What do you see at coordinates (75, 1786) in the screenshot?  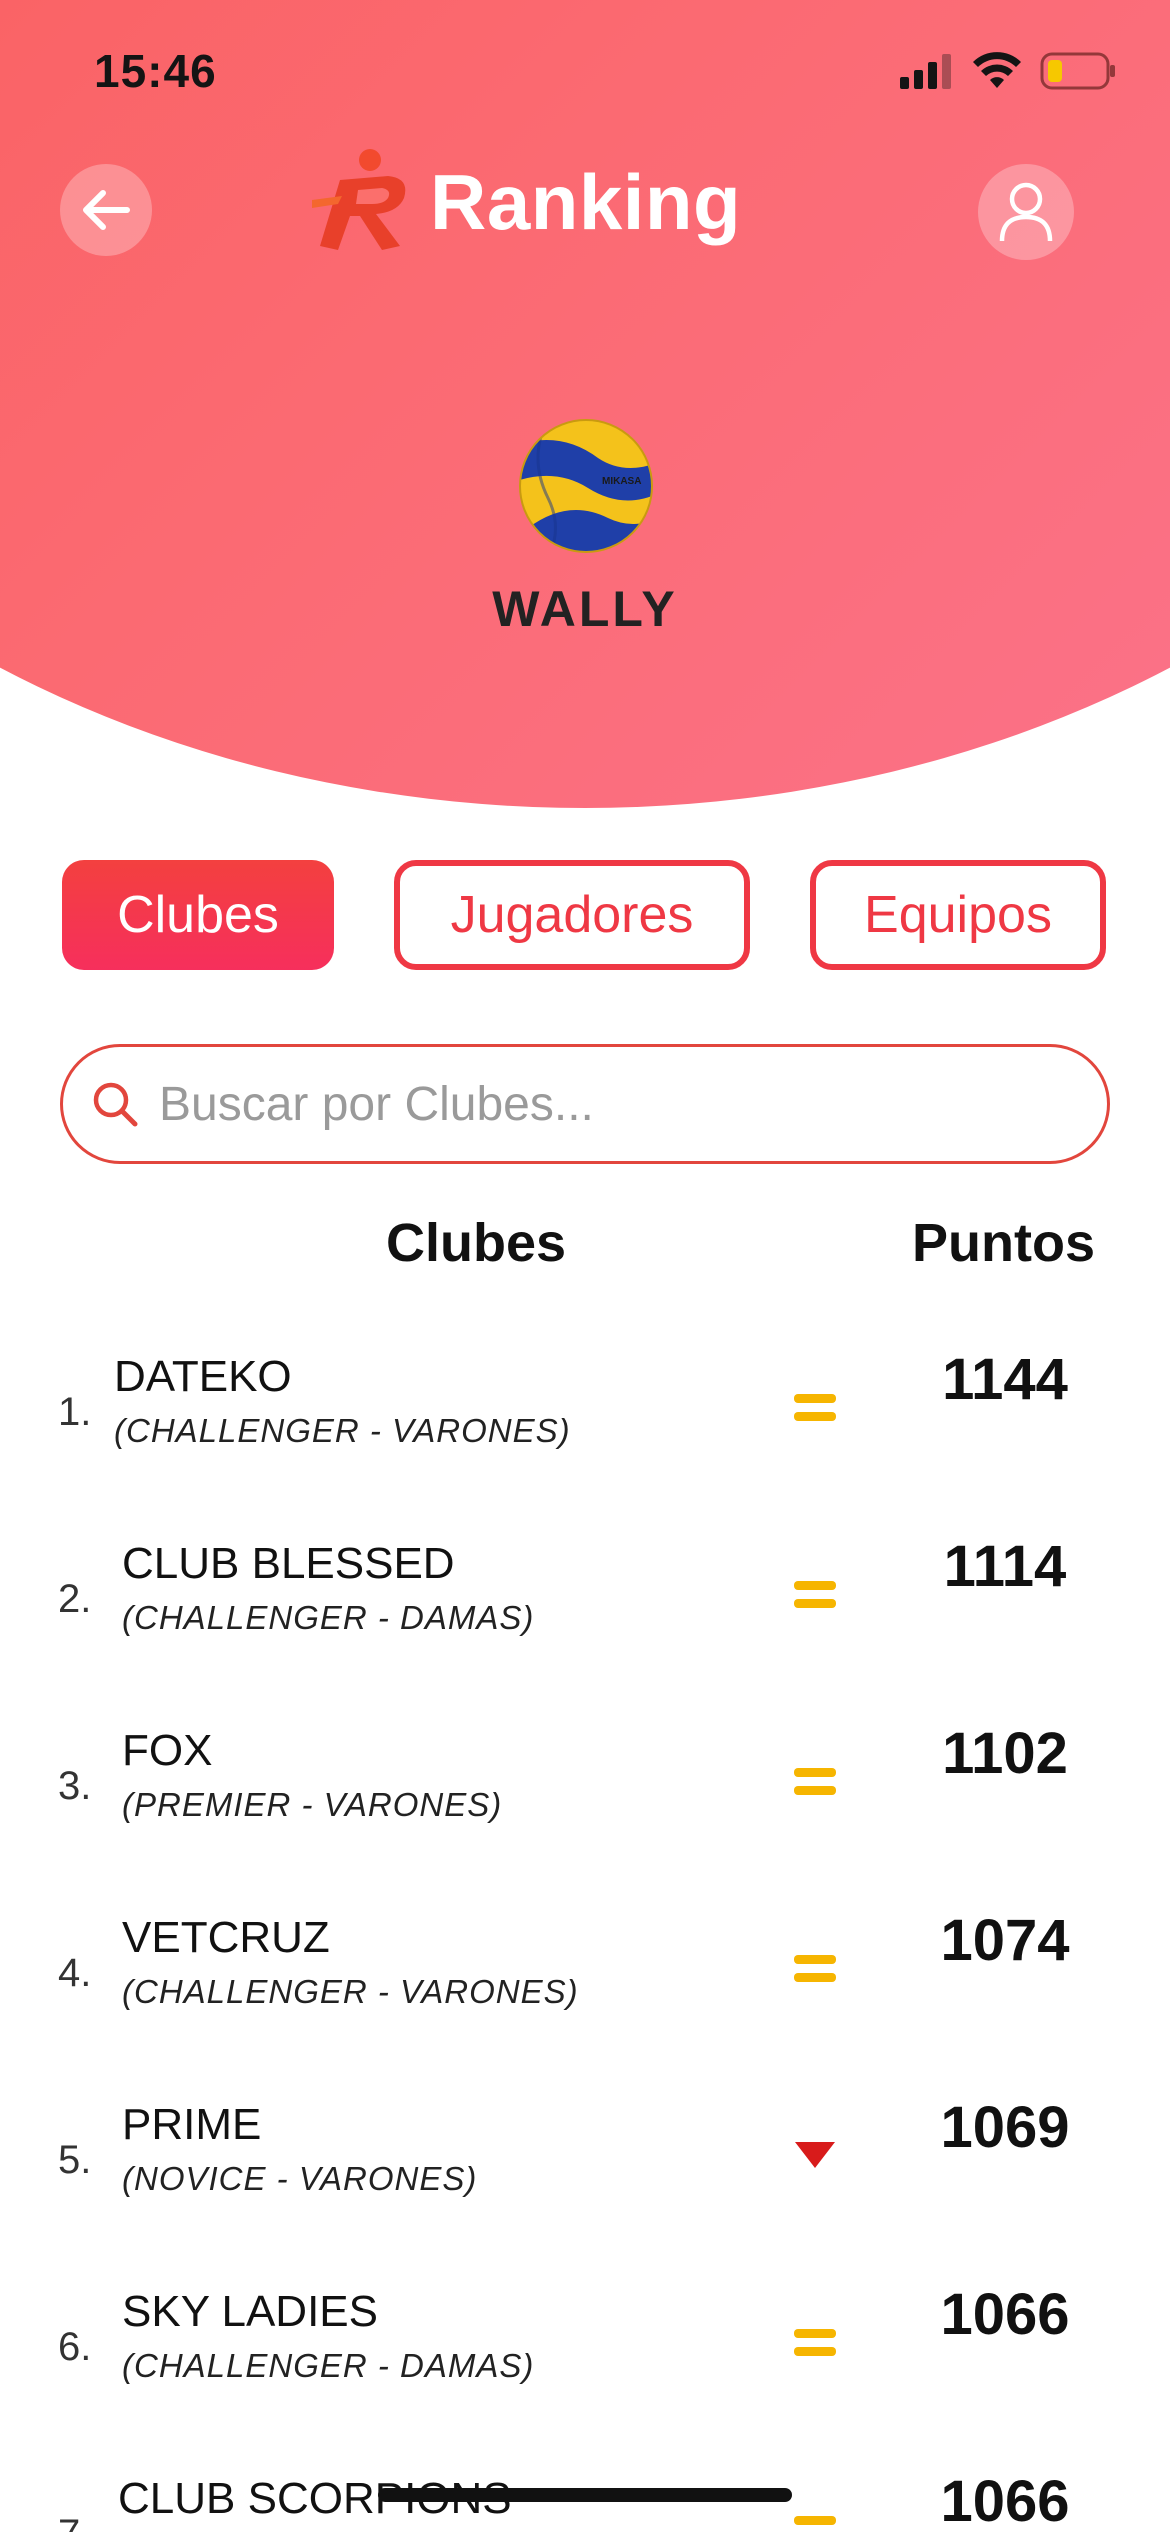 I see `rank-number: 3.` at bounding box center [75, 1786].